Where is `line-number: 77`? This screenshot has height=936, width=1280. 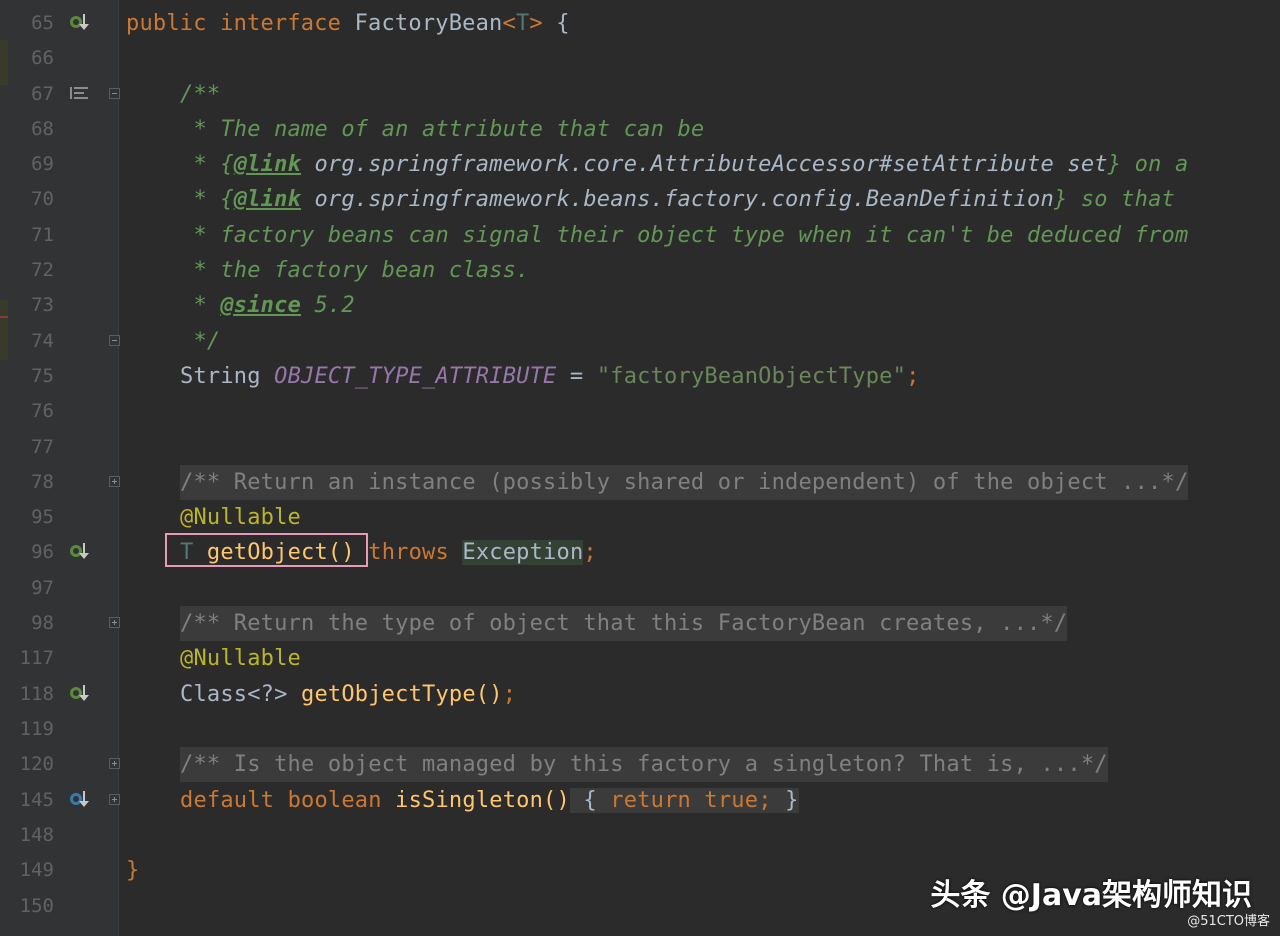 line-number: 77 is located at coordinates (42, 447).